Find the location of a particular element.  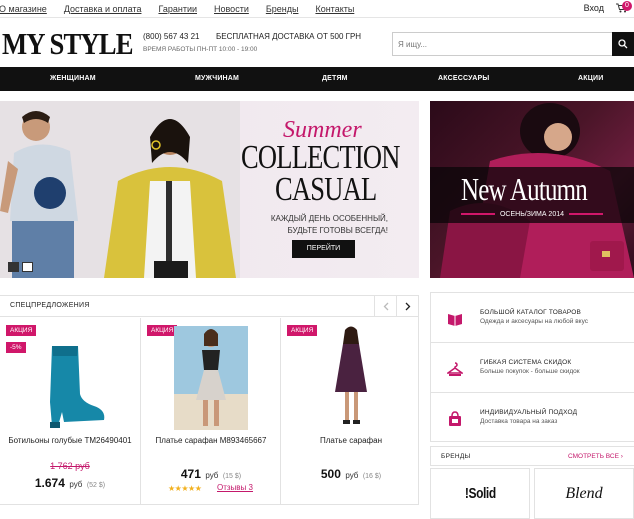

cart-icon: 0 is located at coordinates (624, 7).